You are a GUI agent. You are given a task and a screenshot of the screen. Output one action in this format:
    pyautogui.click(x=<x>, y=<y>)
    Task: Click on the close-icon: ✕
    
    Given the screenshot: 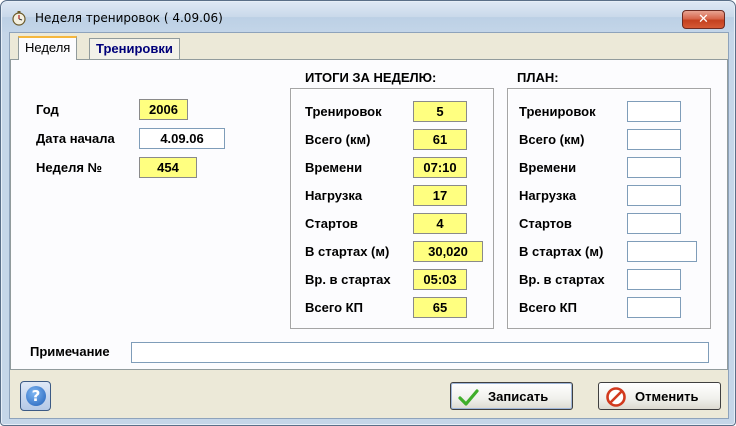 What is the action you would take?
    pyautogui.click(x=703, y=19)
    